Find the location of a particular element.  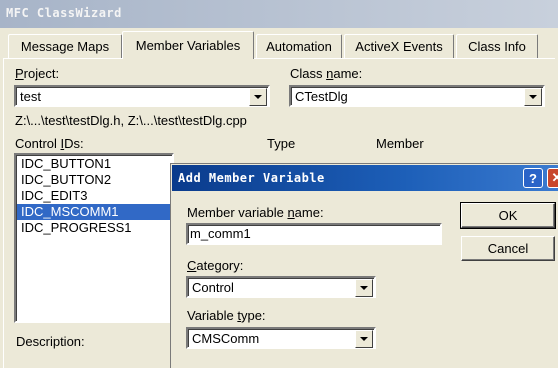

dialog-title-bar: Add Member Variable is located at coordinates (365, 178).